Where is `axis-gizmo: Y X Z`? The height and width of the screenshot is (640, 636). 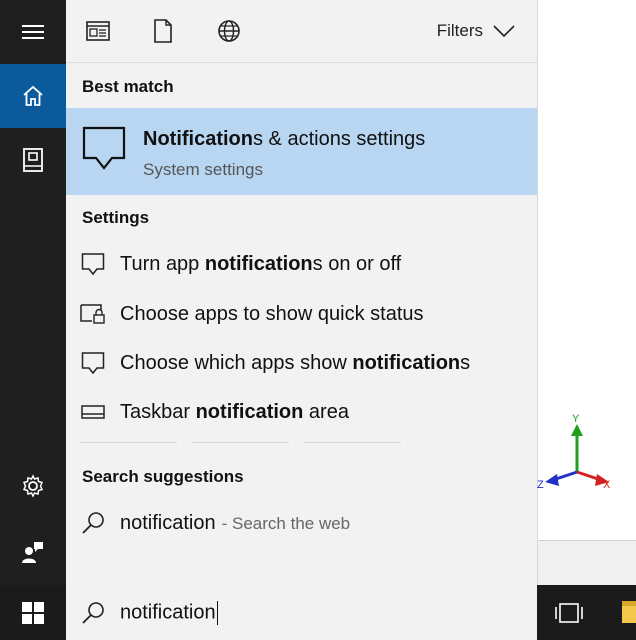 axis-gizmo: Y X Z is located at coordinates (574, 452).